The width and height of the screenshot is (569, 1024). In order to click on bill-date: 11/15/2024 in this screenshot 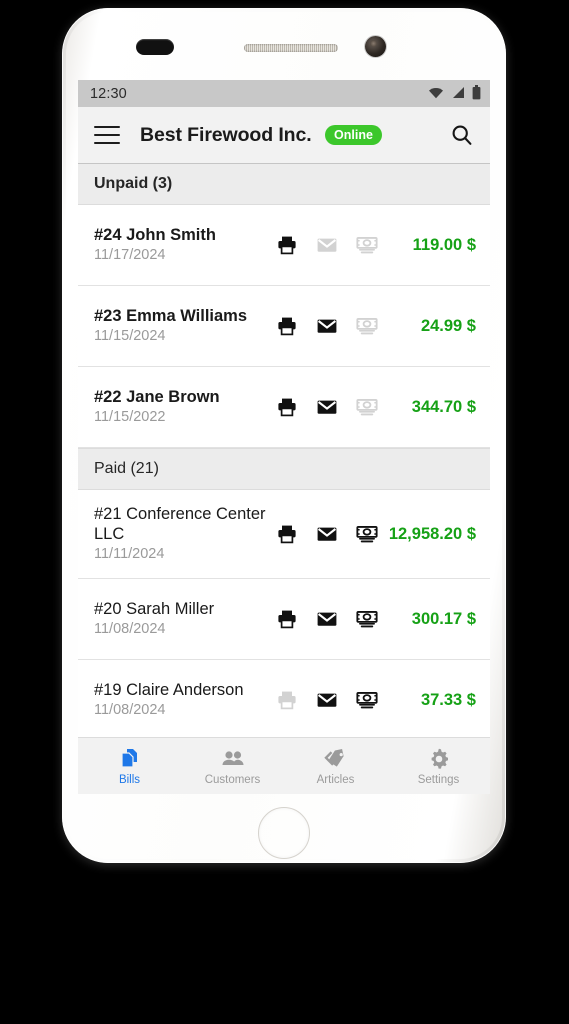, I will do `click(130, 336)`.